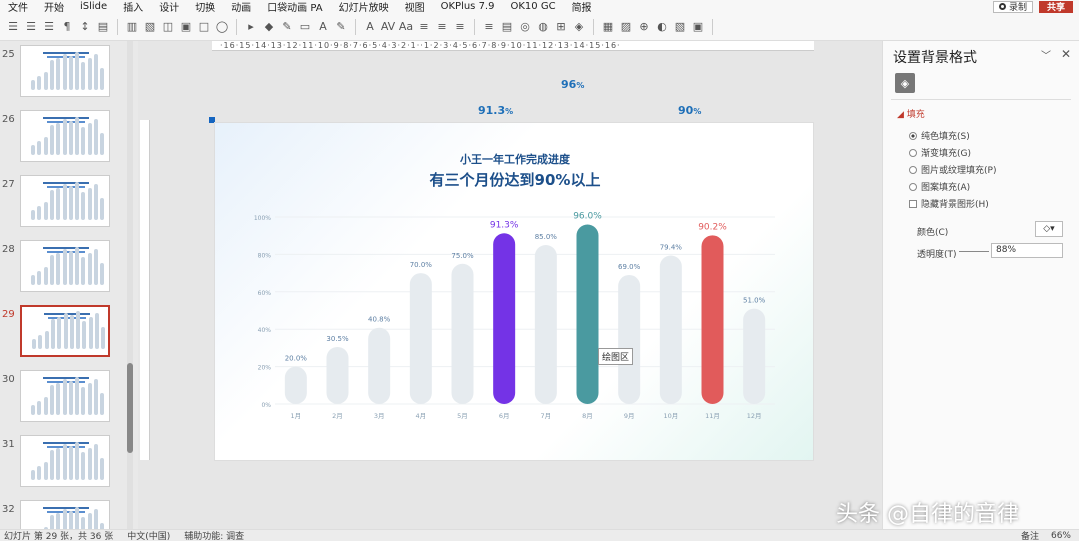  I want to click on thumbnail-scrollbar, so click(130, 285).